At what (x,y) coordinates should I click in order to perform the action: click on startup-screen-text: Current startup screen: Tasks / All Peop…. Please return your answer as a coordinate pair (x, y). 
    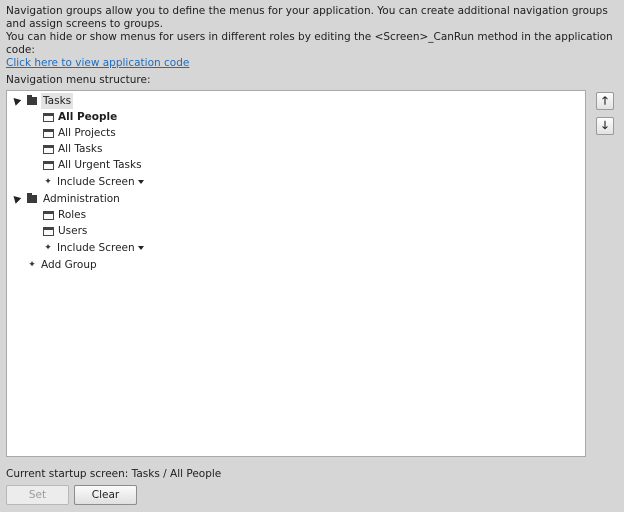
    Looking at the image, I should click on (114, 474).